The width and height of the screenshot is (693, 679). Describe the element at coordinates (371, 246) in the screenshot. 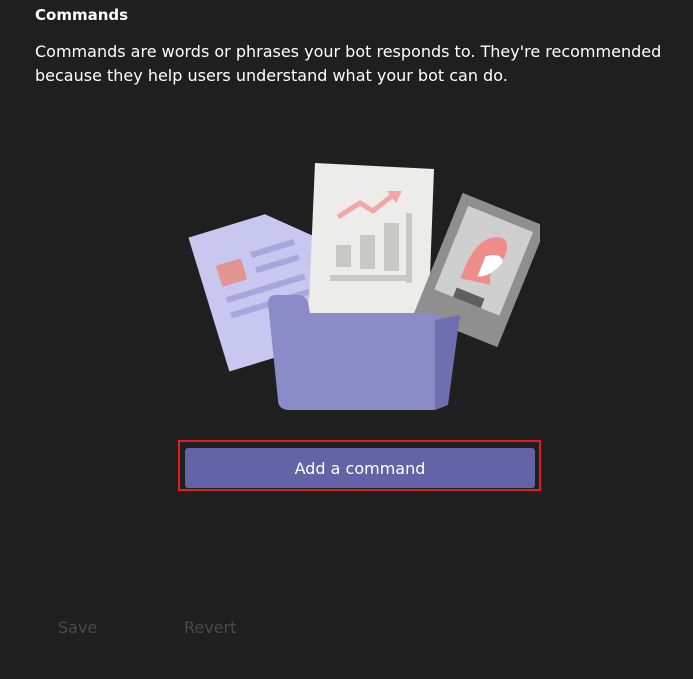

I see `chart-document-icon` at that location.